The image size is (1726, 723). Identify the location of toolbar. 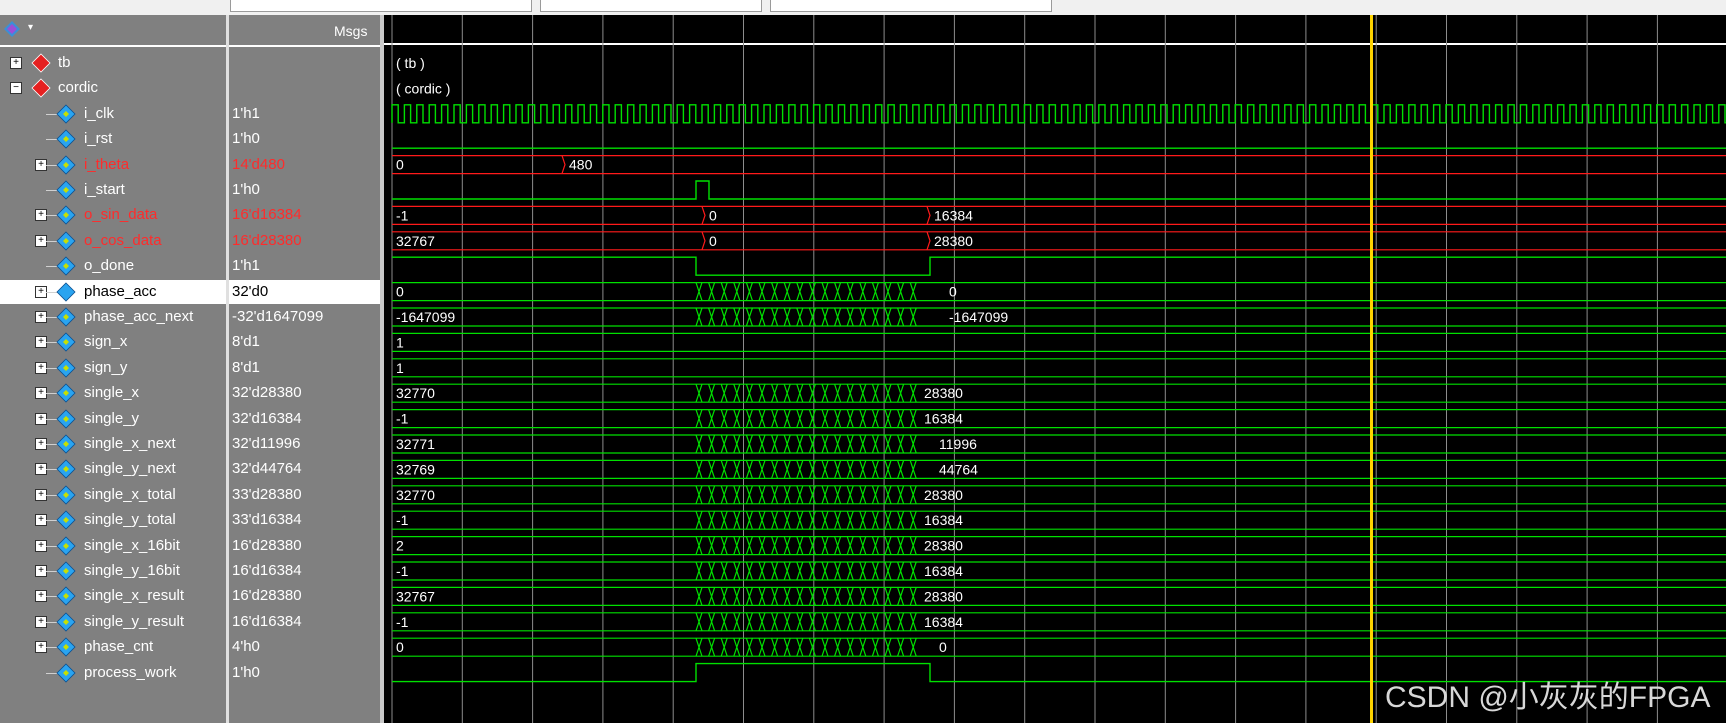
(863, 7).